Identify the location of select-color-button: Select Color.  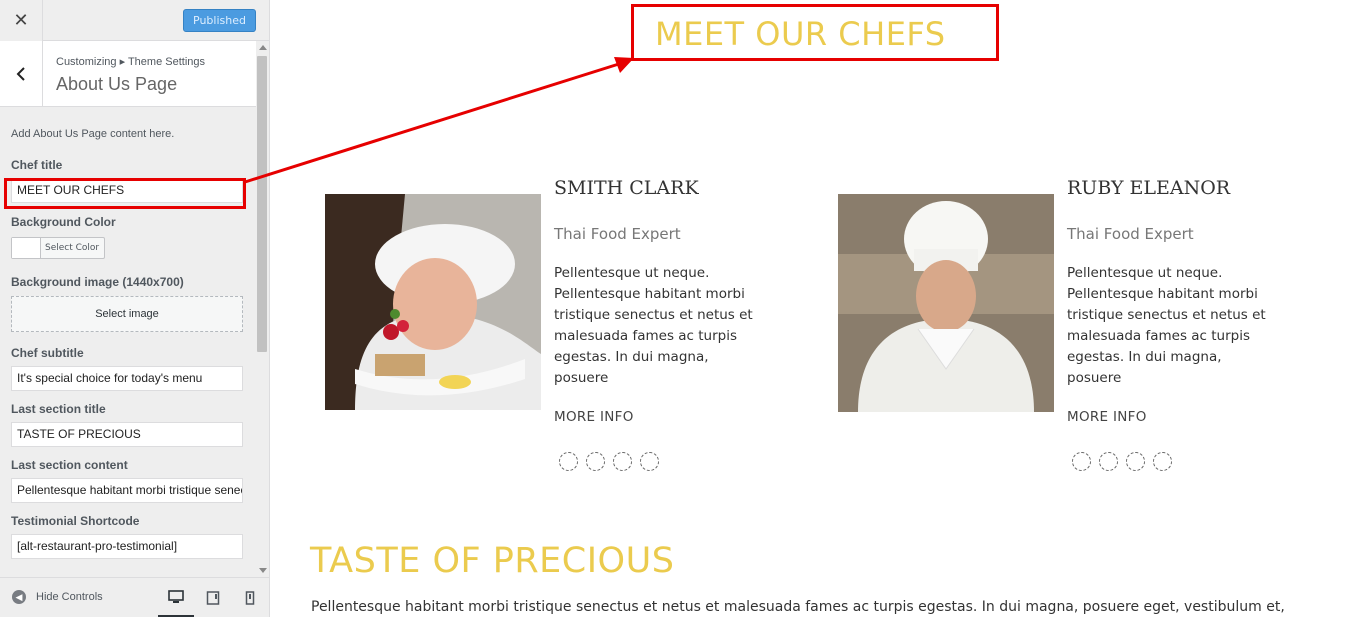
(58, 248).